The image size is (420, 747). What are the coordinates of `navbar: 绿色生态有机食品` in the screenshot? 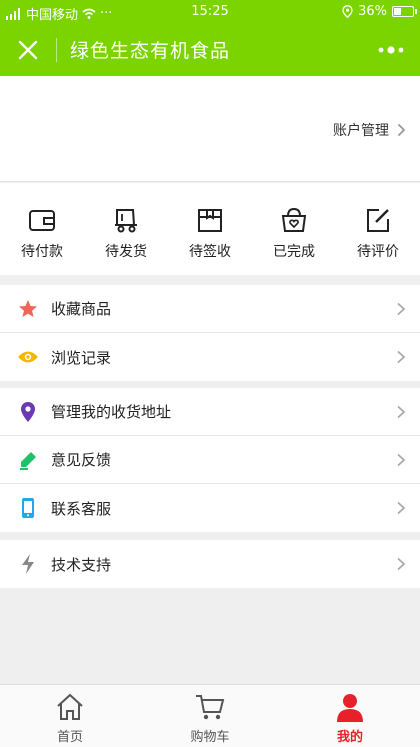 It's located at (210, 50).